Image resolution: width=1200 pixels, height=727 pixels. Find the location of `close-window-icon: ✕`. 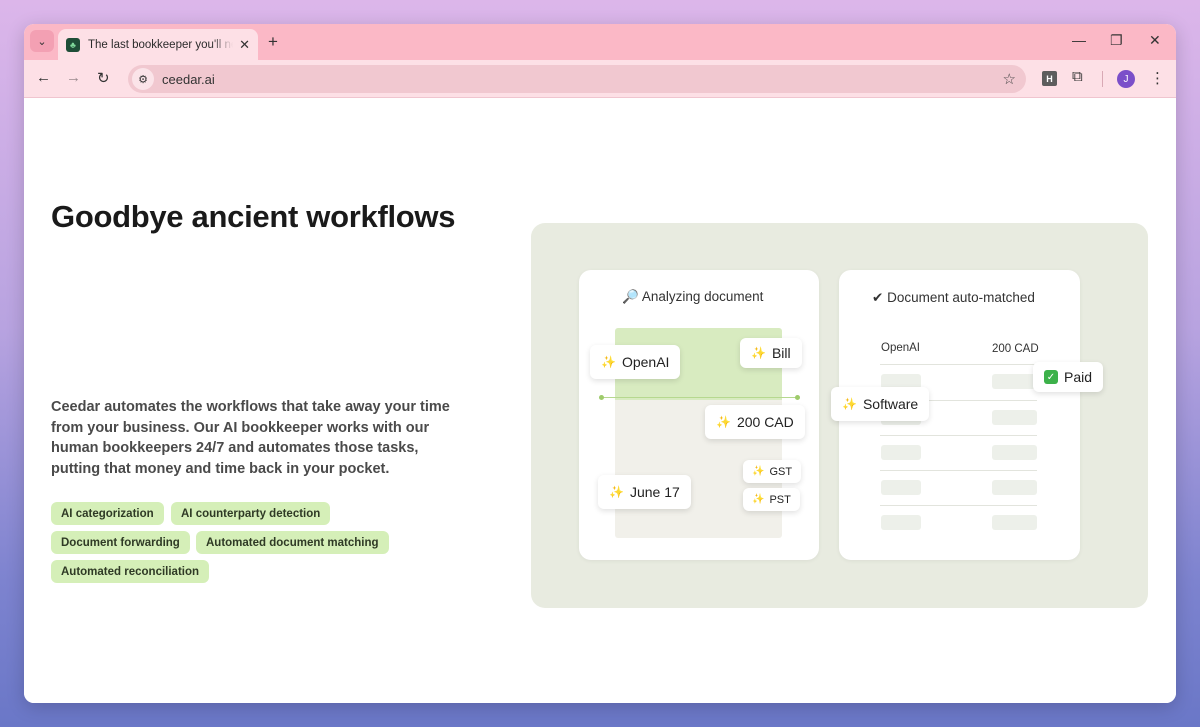

close-window-icon: ✕ is located at coordinates (1155, 40).